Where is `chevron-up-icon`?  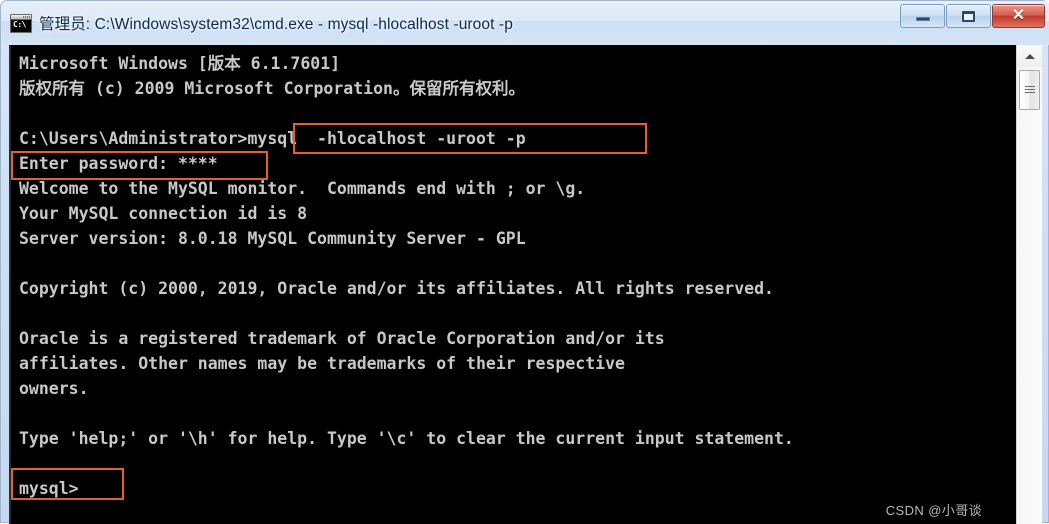 chevron-up-icon is located at coordinates (1029, 56).